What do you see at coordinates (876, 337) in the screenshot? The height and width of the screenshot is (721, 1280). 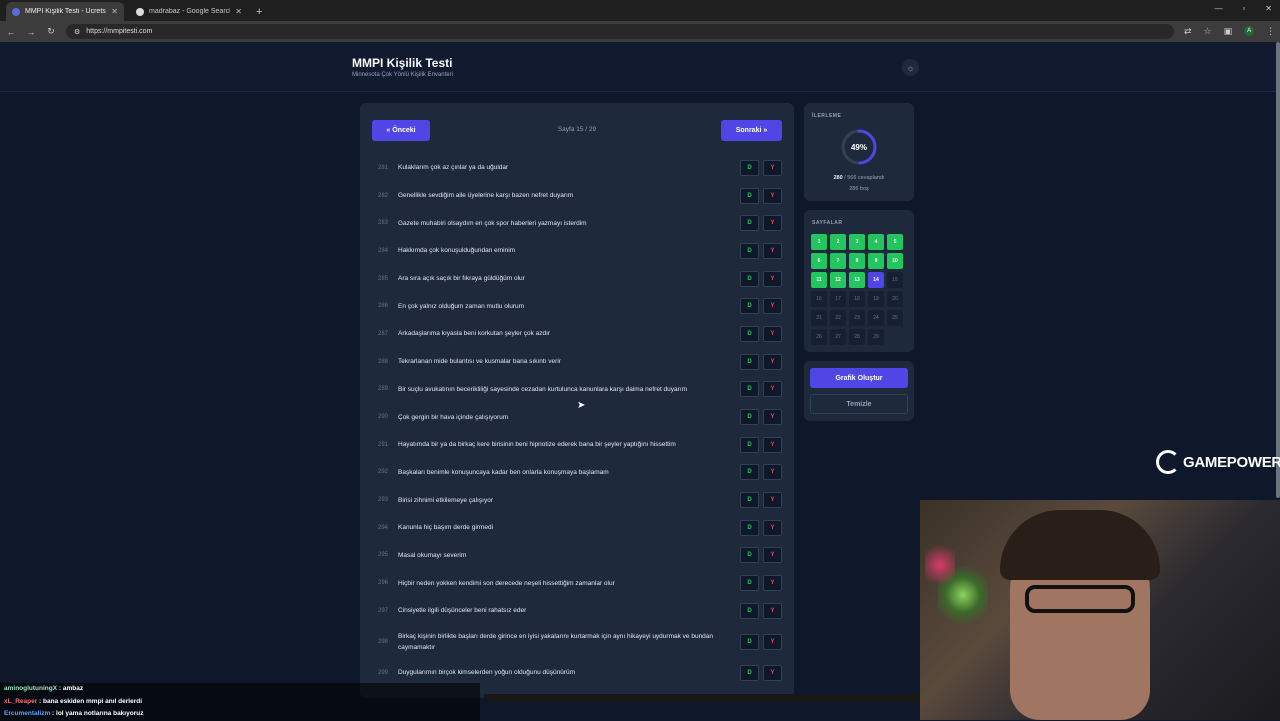 I see `page-button: 29` at bounding box center [876, 337].